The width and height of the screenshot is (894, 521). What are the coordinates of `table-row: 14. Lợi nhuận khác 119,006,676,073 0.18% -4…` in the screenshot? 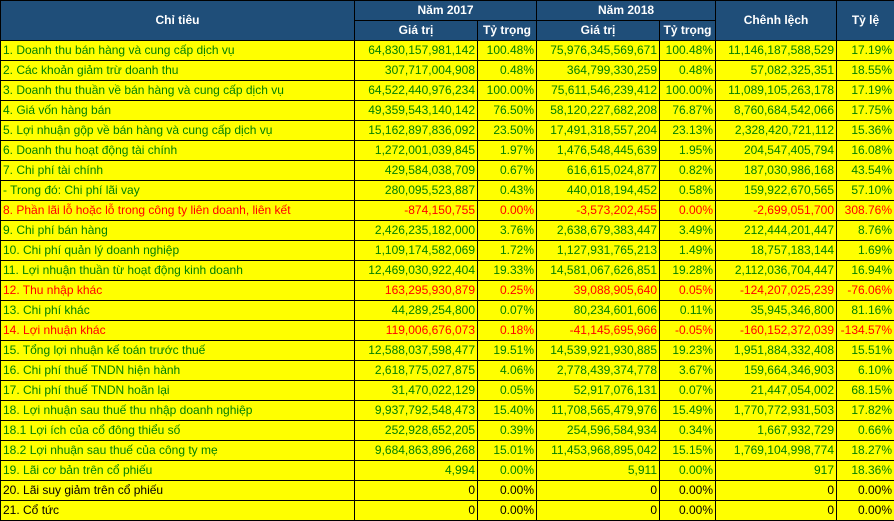 It's located at (447, 330).